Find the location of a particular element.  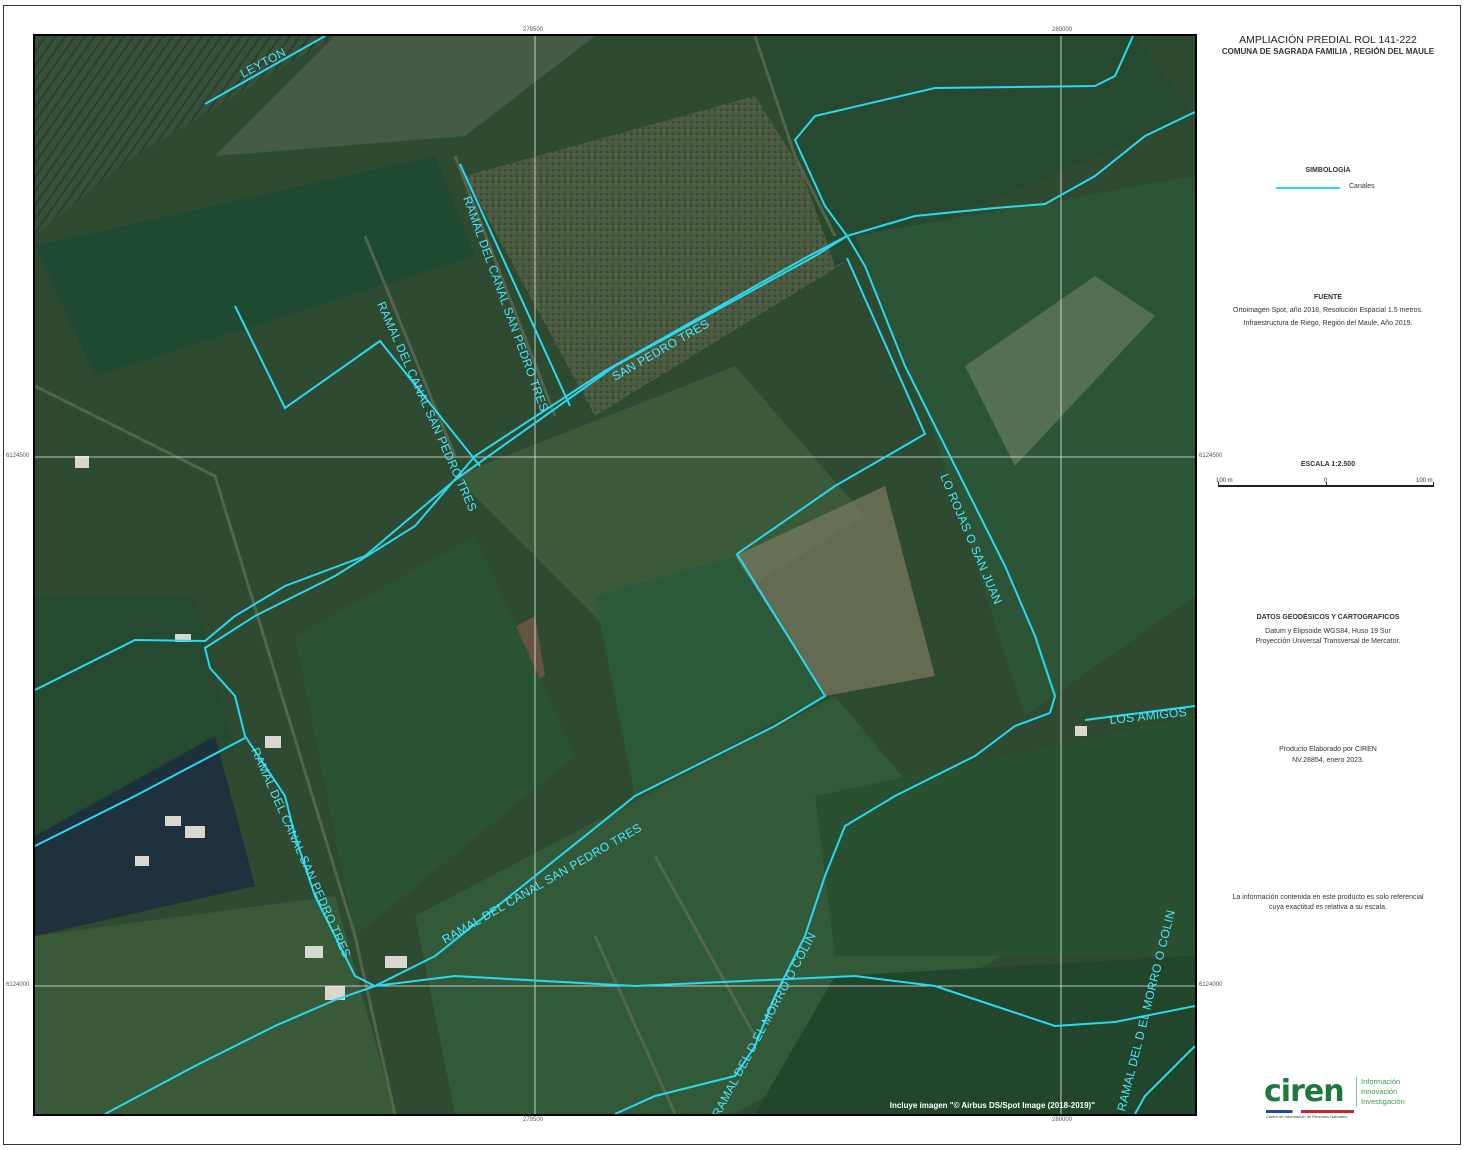

tagline-innovacion: Innovación is located at coordinates (1379, 1091).